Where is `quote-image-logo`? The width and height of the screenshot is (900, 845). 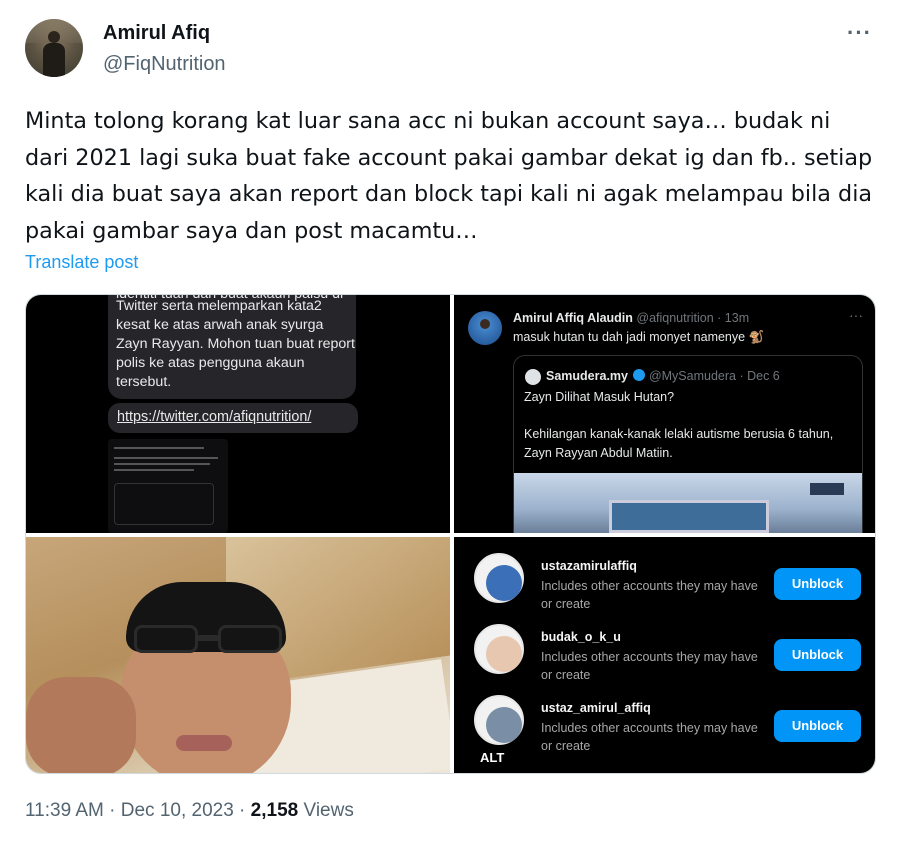
quote-image-logo is located at coordinates (827, 489).